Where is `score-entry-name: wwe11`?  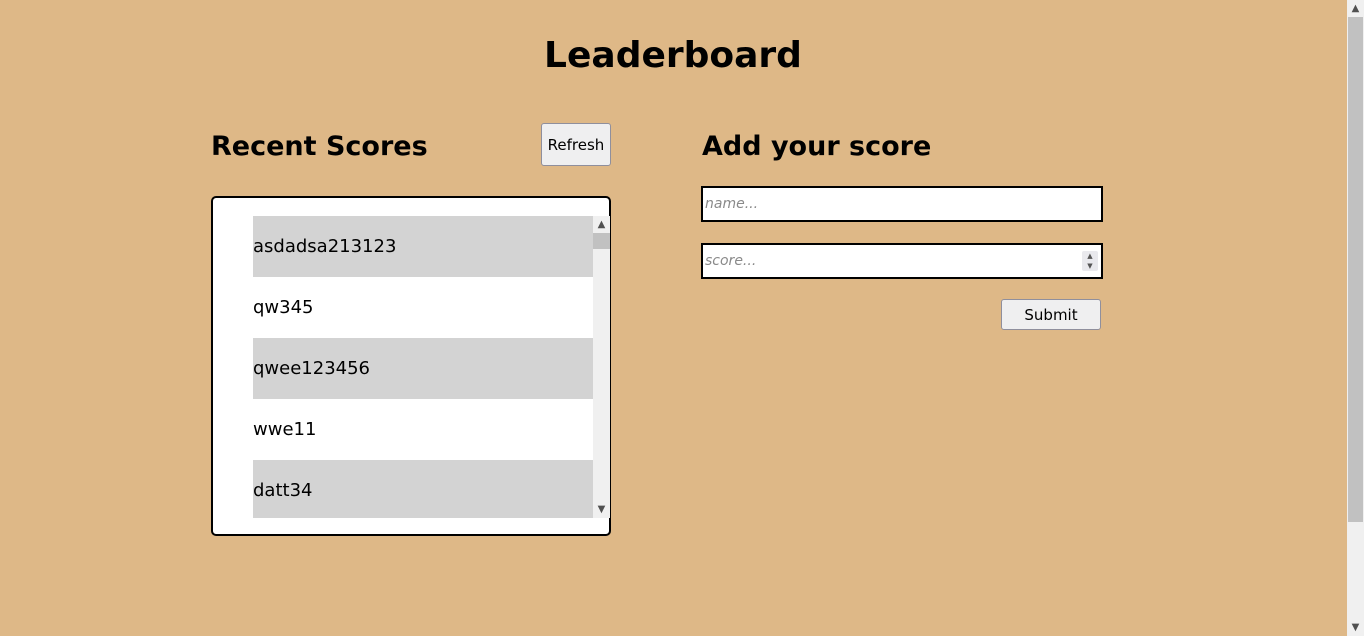
score-entry-name: wwe11 is located at coordinates (285, 429).